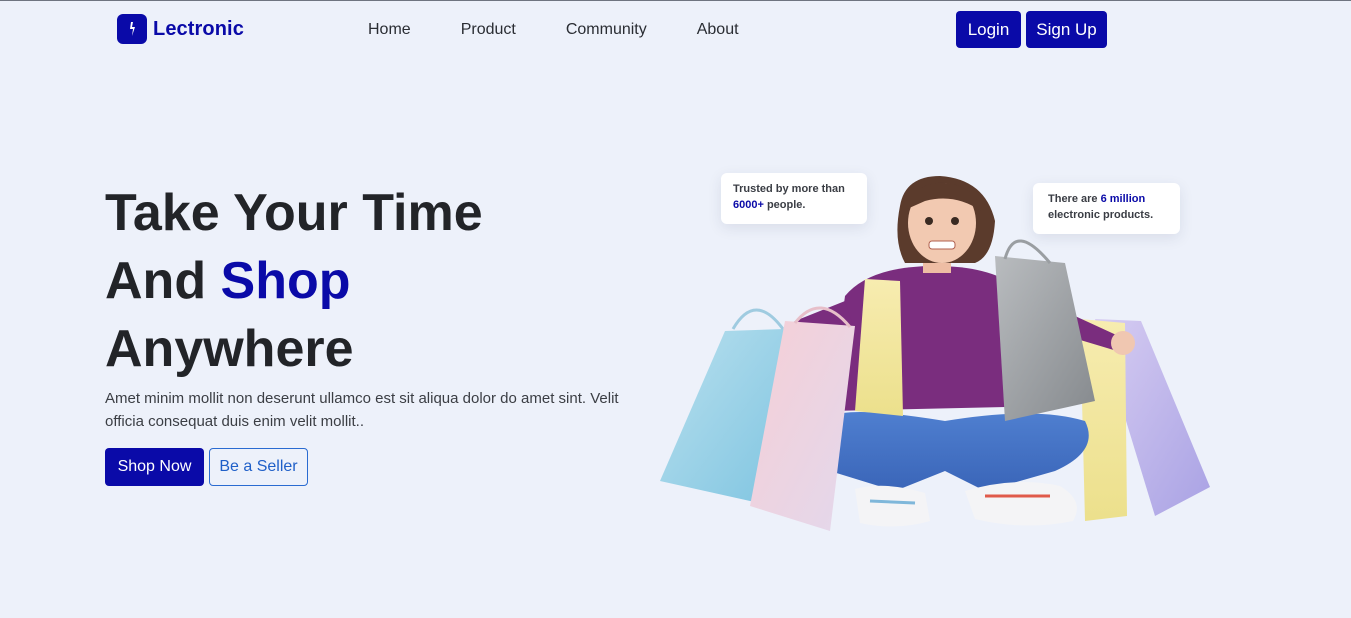 This screenshot has width=1351, height=618. What do you see at coordinates (789, 189) in the screenshot?
I see `trusted-prefix: Trusted by more than` at bounding box center [789, 189].